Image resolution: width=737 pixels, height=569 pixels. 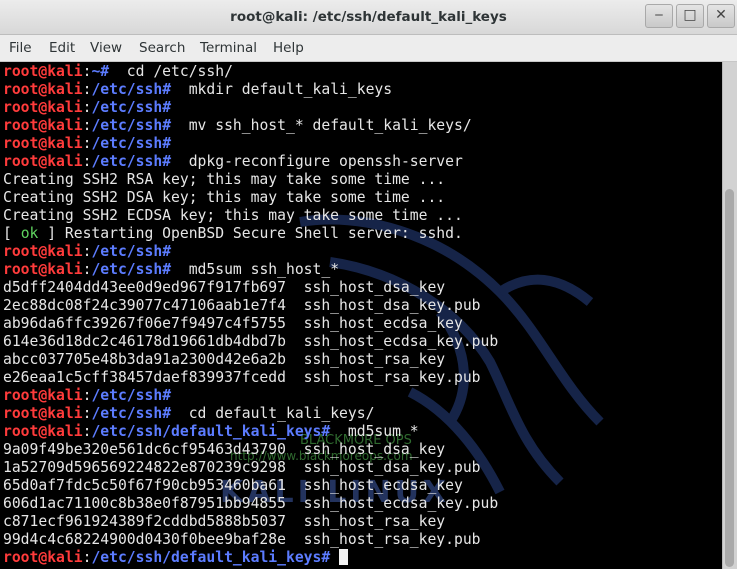 What do you see at coordinates (321, 125) in the screenshot?
I see `command-text: mv ssh_host_* default_kali_keys/` at bounding box center [321, 125].